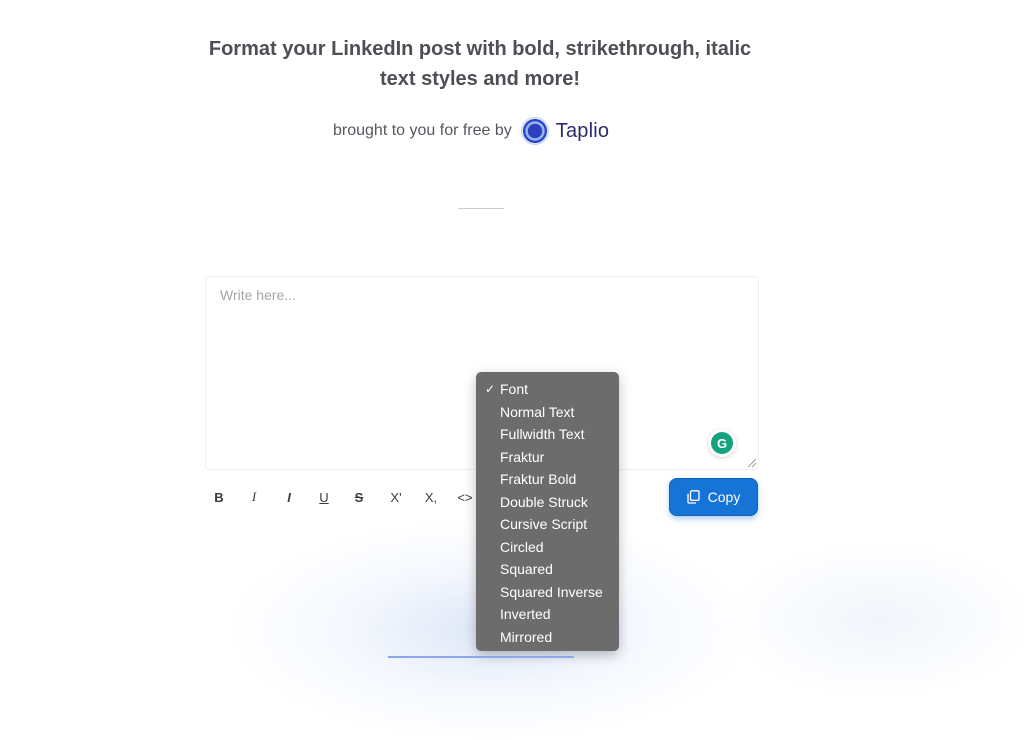  What do you see at coordinates (547, 502) in the screenshot?
I see `menu-item-double-struck: Double Struck` at bounding box center [547, 502].